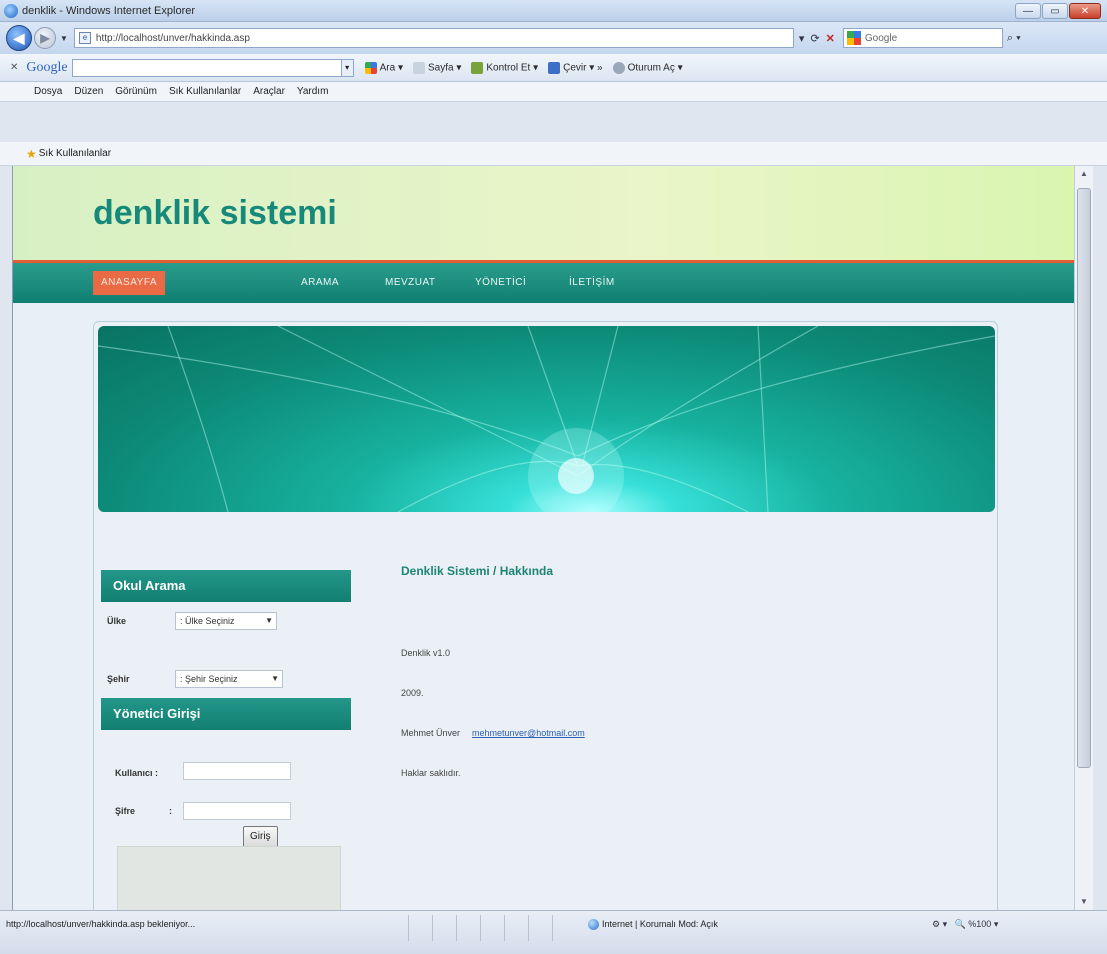 This screenshot has height=954, width=1107. I want to click on user-icon, so click(618, 67).